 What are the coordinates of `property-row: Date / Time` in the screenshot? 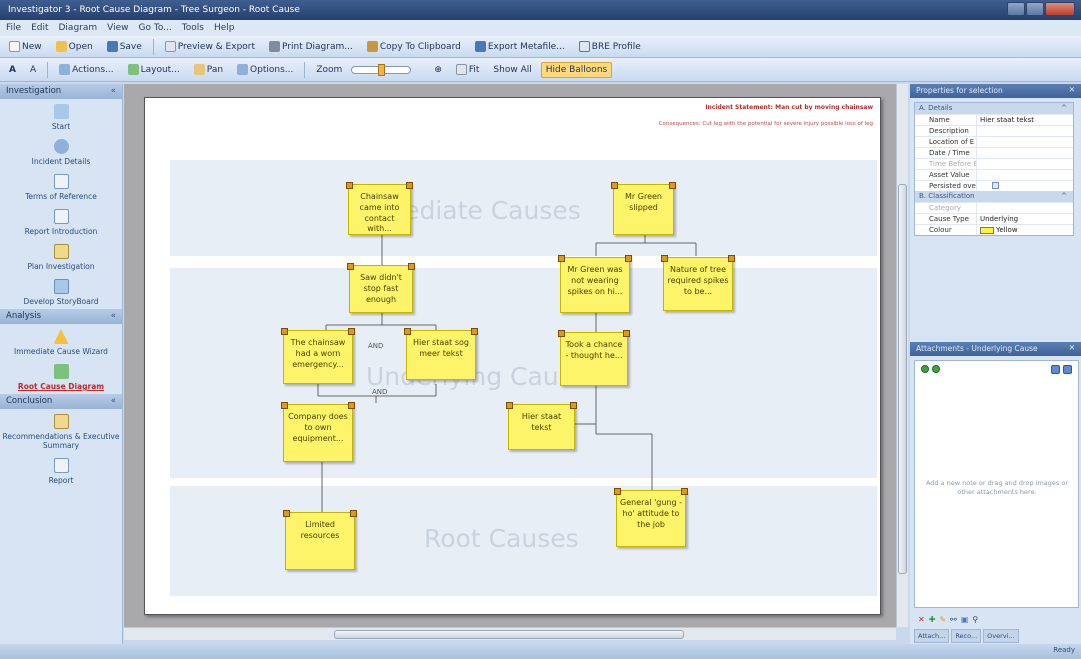 It's located at (994, 152).